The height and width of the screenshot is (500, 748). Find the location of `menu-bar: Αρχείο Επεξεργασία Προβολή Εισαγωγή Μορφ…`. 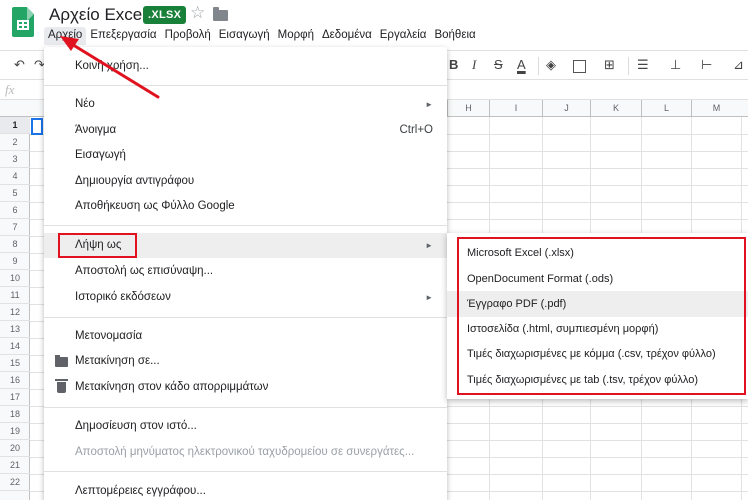

menu-bar: Αρχείο Επεξεργασία Προβολή Εισαγωγή Μορφ… is located at coordinates (262, 36).